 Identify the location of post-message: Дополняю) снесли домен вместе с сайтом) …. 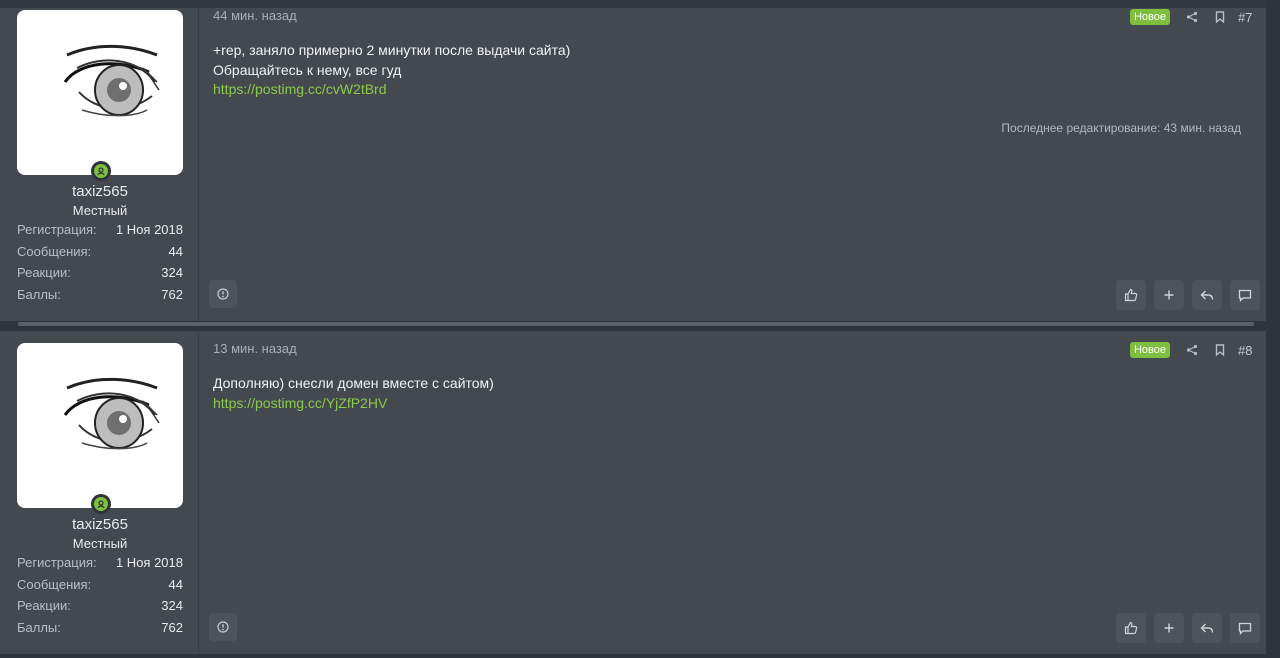
(353, 393).